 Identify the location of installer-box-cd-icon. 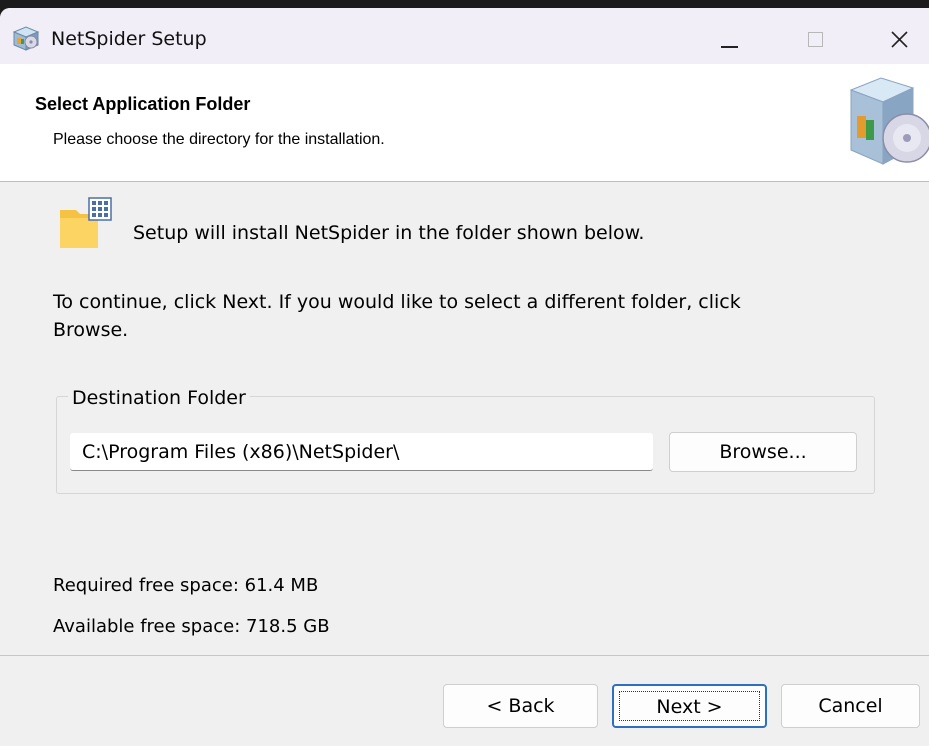
(889, 121).